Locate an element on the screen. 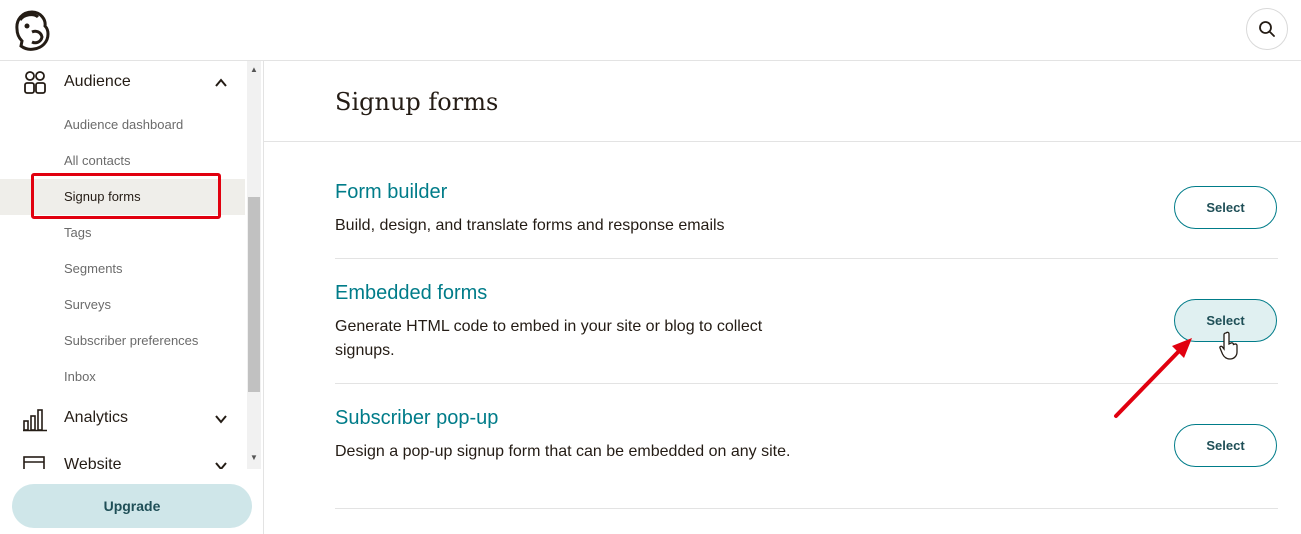 Image resolution: width=1301 pixels, height=534 pixels. option-title: Subscriber pop-up is located at coordinates (416, 418).